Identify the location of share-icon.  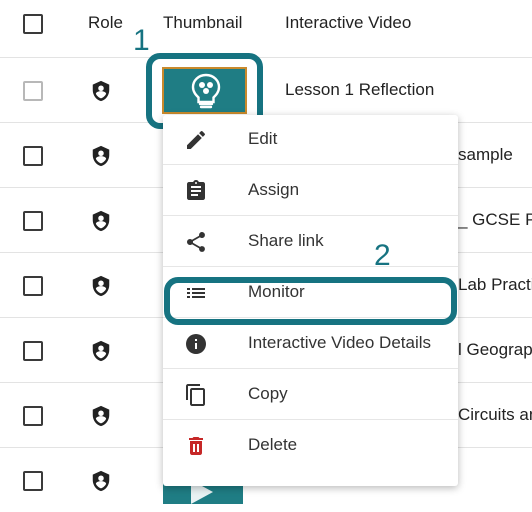
(195, 242).